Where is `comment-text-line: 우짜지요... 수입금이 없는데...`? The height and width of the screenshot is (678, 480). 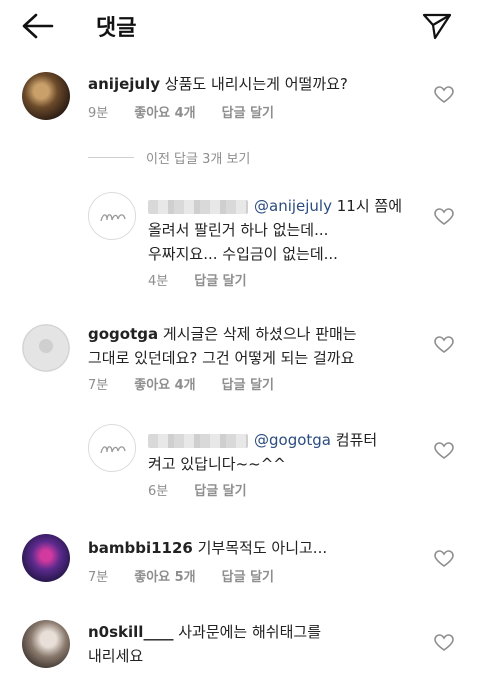 comment-text-line: 우짜지요... 수입금이 없는데... is located at coordinates (243, 254).